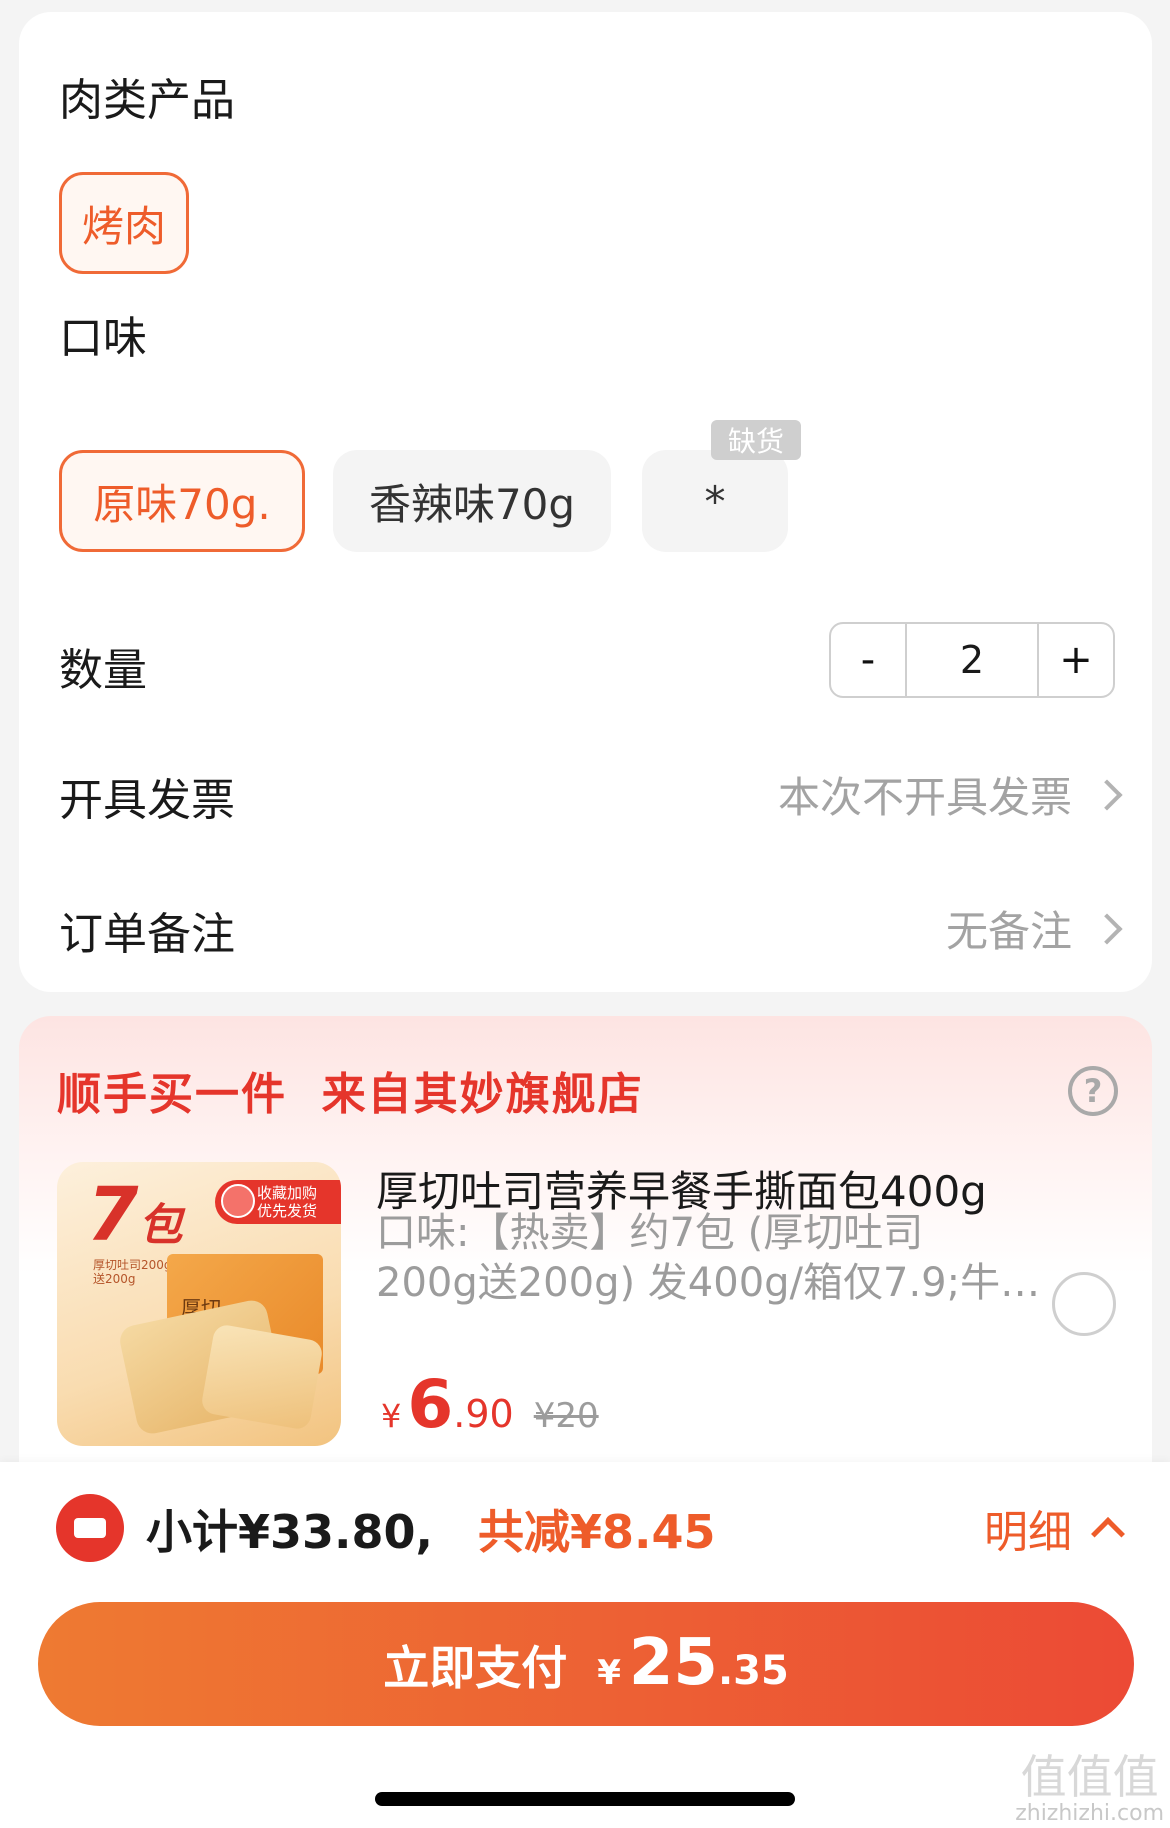 This screenshot has width=1170, height=1828. I want to click on bread-illustration, so click(262, 1377).